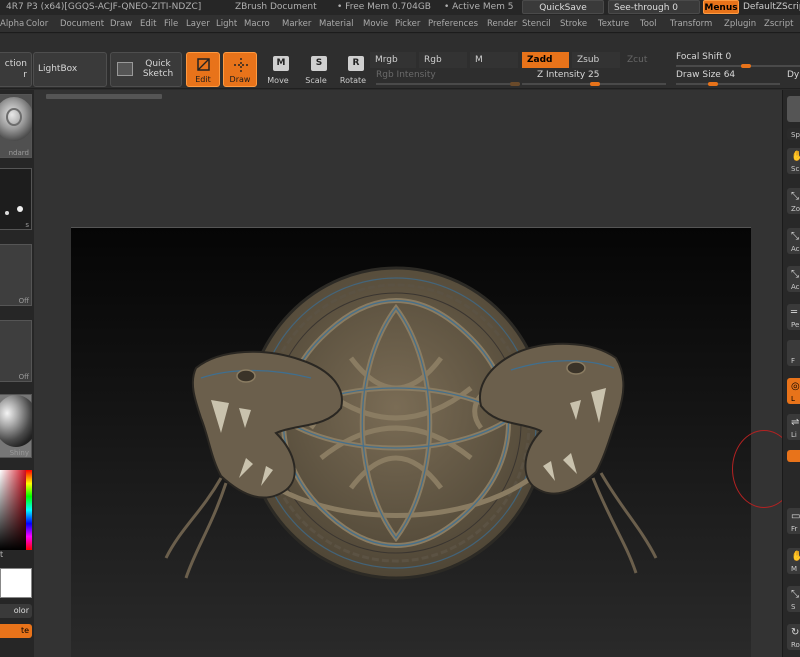 This screenshot has height=657, width=800. What do you see at coordinates (16, 583) in the screenshot?
I see `main-color-swatch` at bounding box center [16, 583].